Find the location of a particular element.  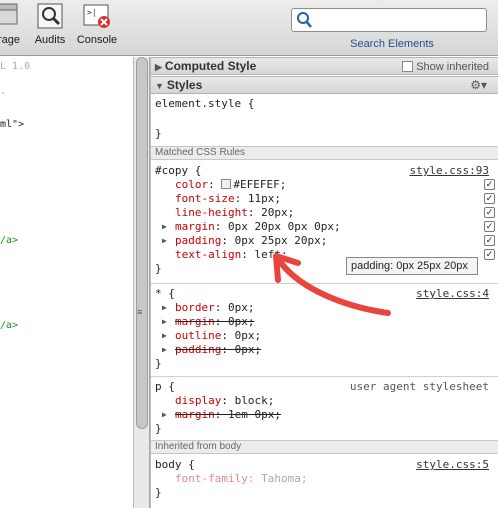

property-name: color is located at coordinates (192, 184).